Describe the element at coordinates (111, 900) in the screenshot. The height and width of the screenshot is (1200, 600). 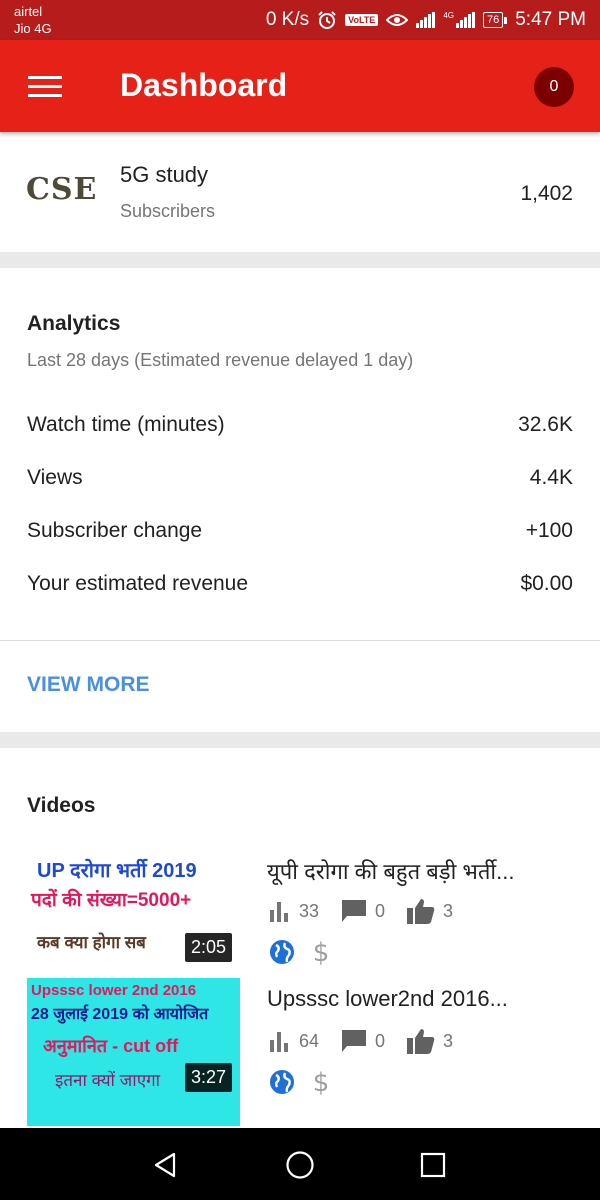
I see `thumbnail-text: पदों की संख्या=5000+` at that location.